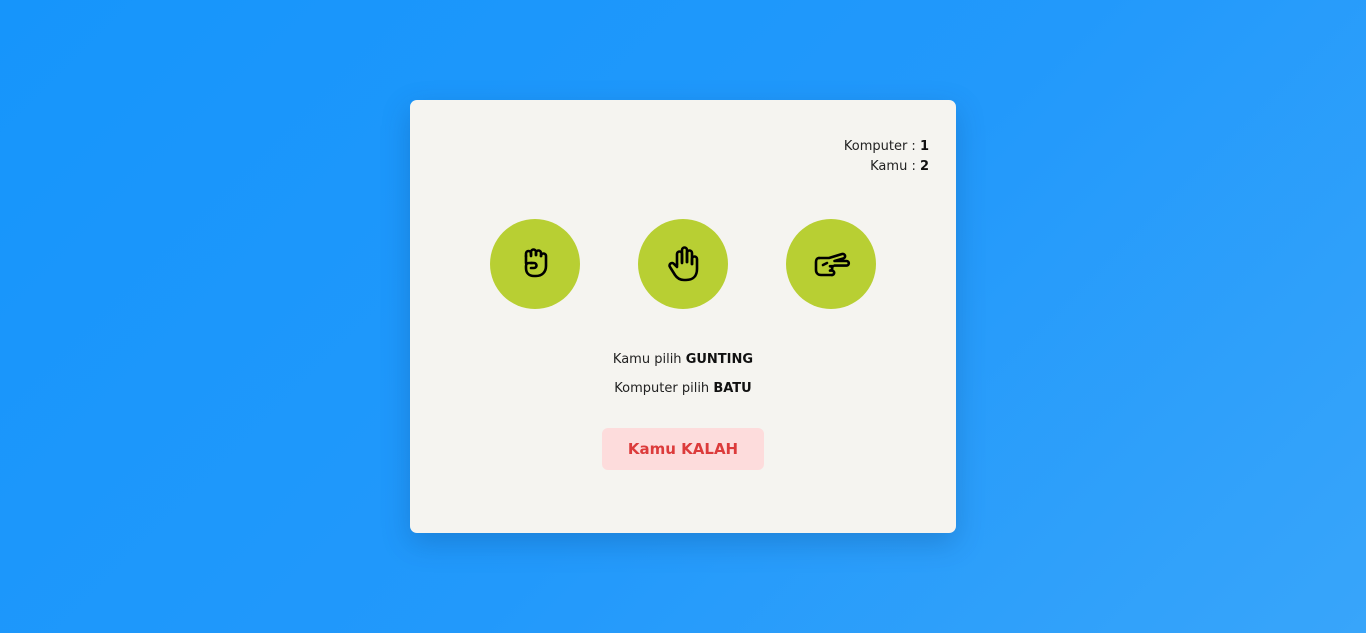  Describe the element at coordinates (683, 449) in the screenshot. I see `result-badge: Kamu KALAH` at that location.